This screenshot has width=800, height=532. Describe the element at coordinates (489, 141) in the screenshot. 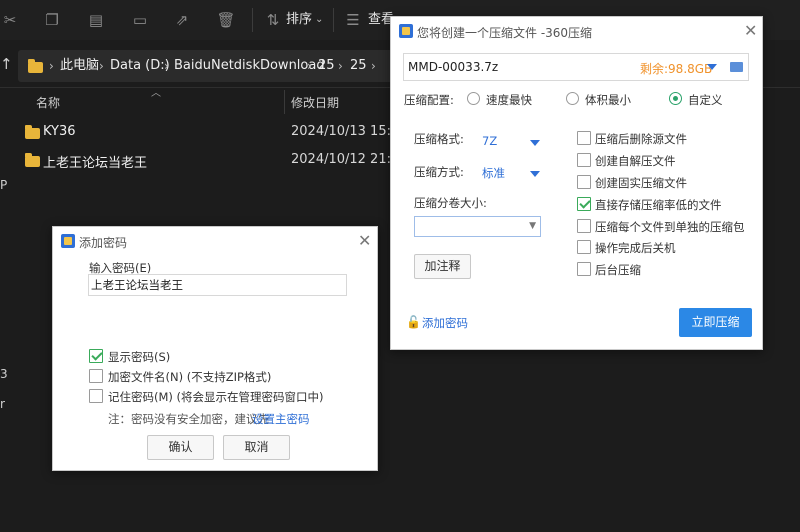

I see `format-select-value: 7Z` at that location.